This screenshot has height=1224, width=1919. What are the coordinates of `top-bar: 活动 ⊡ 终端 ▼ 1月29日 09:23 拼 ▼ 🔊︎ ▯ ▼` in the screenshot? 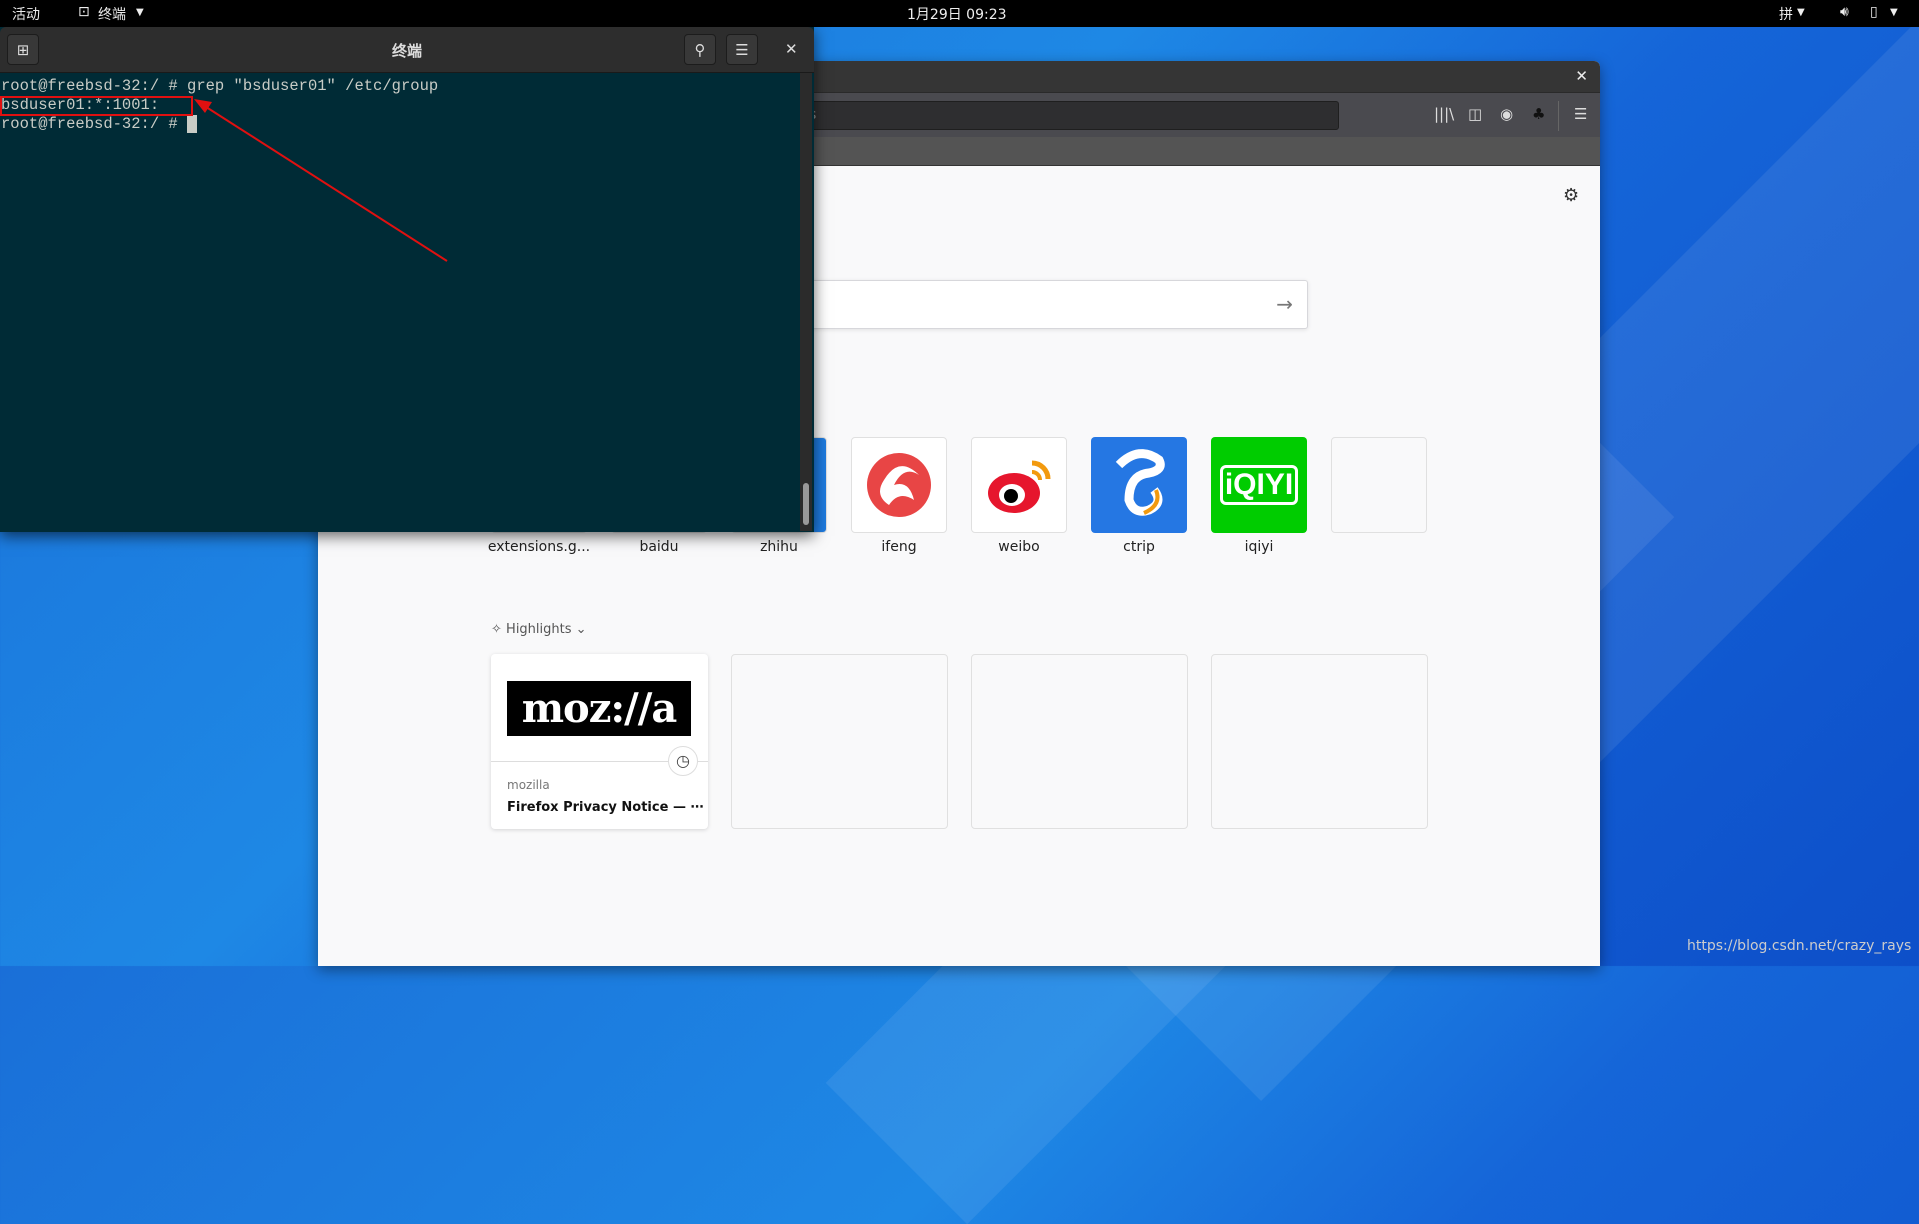 It's located at (959, 13).